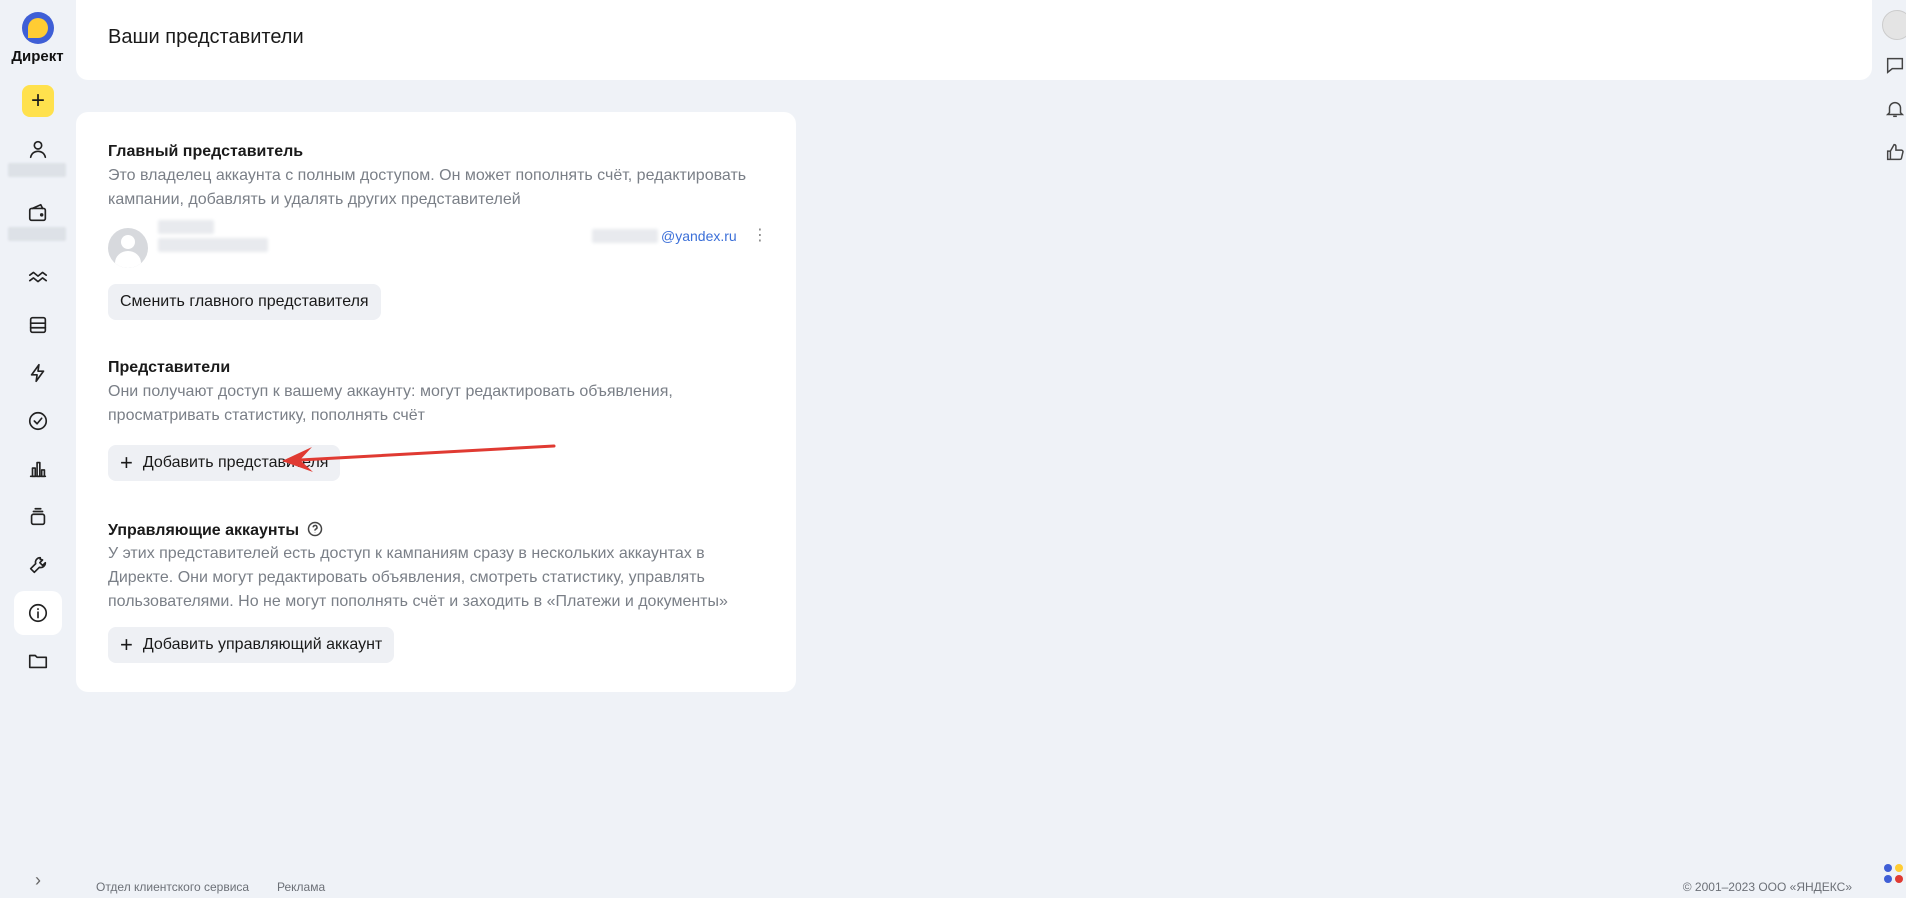 This screenshot has height=898, width=1906. I want to click on avatar, so click(1894, 25).